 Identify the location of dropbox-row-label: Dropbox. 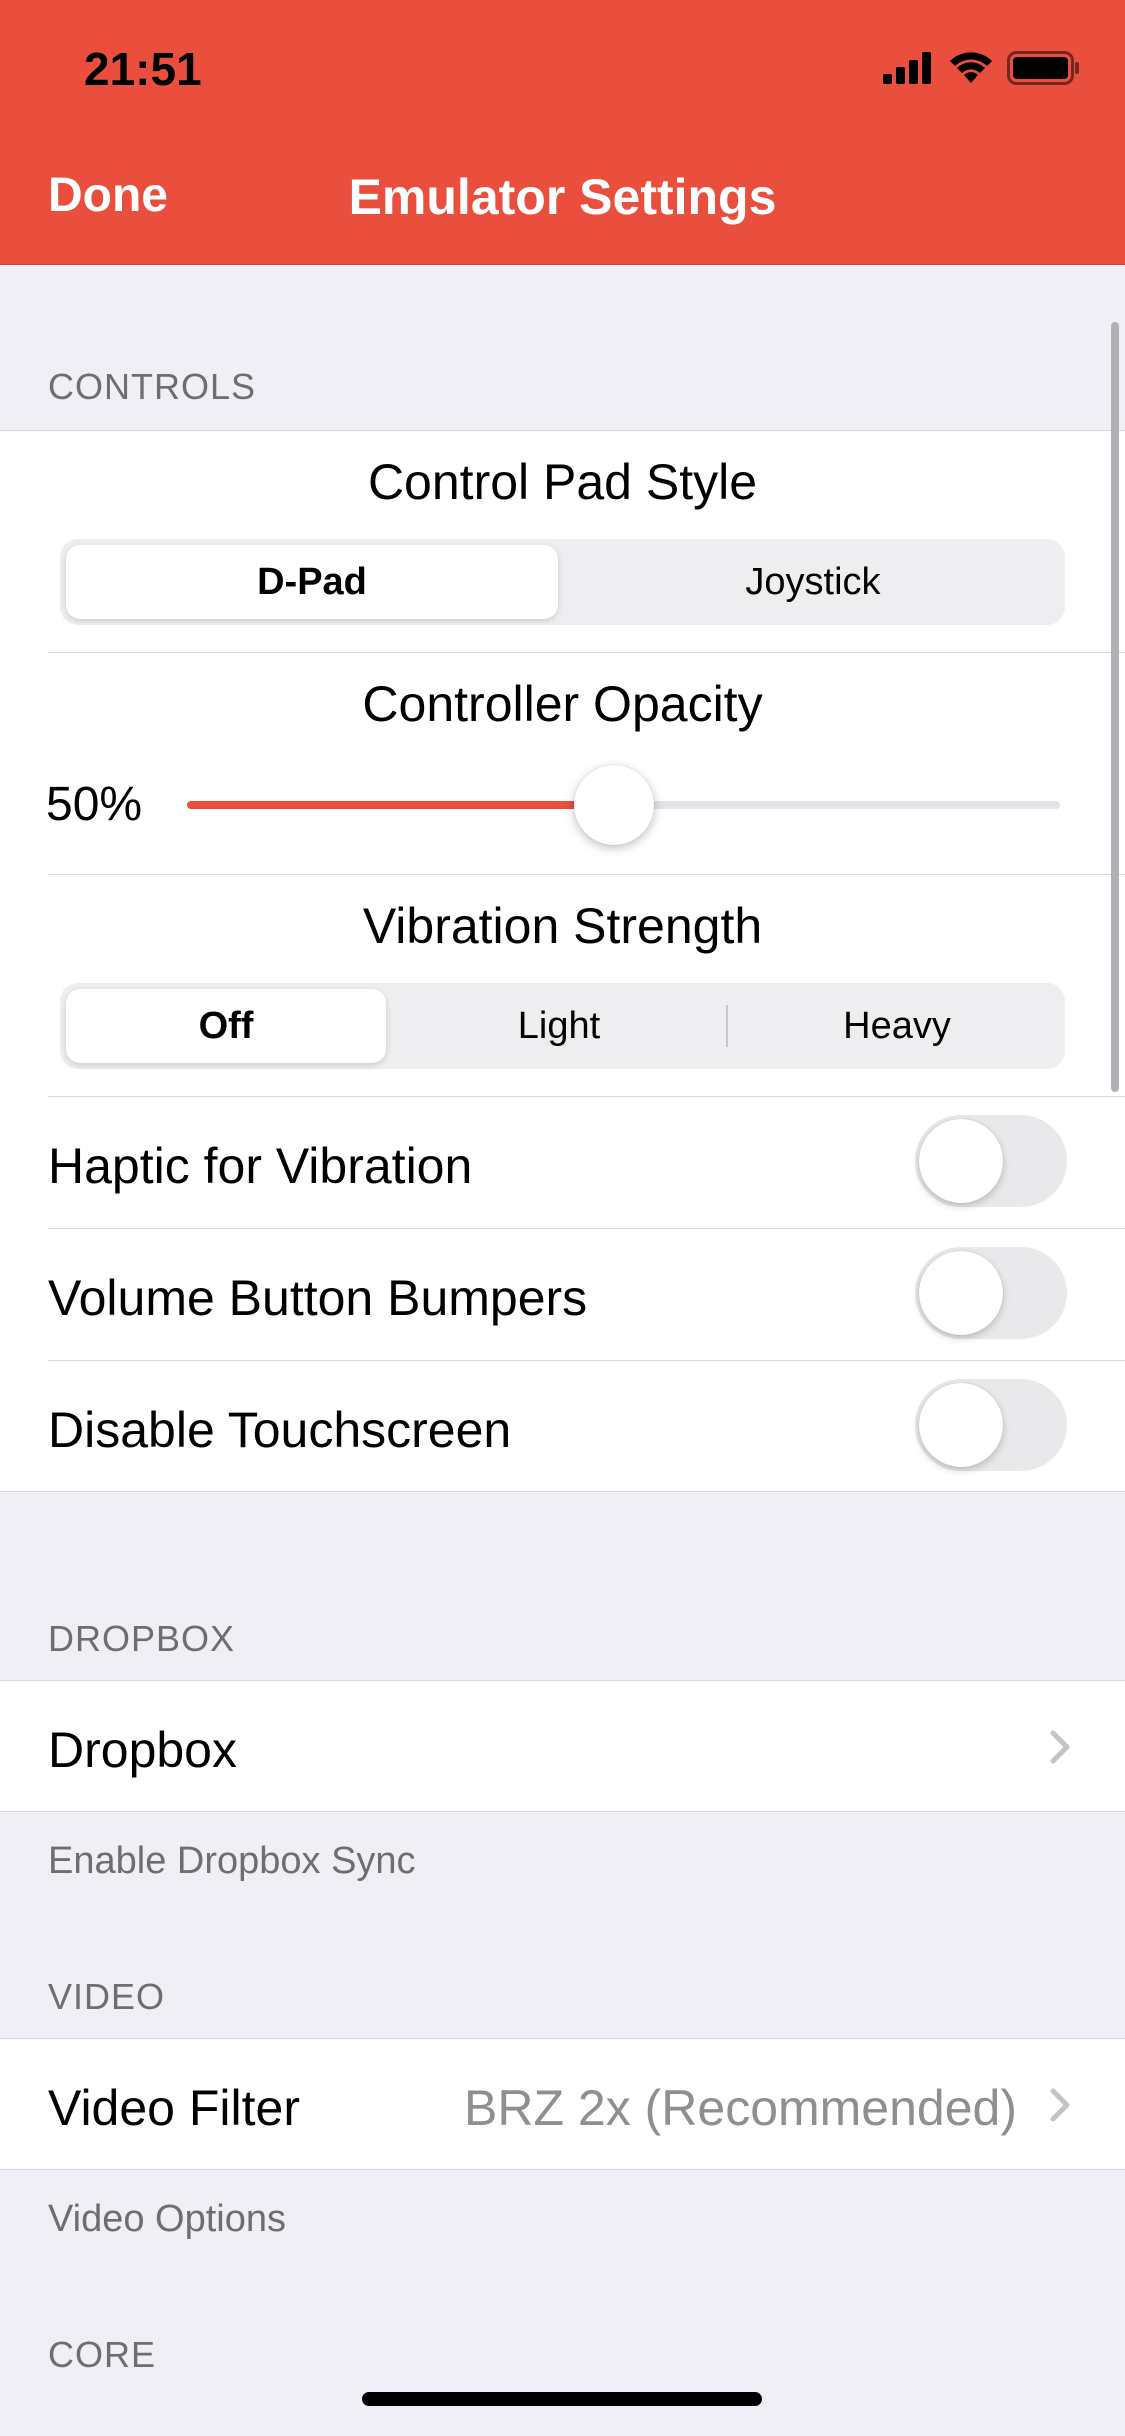
(142, 1750).